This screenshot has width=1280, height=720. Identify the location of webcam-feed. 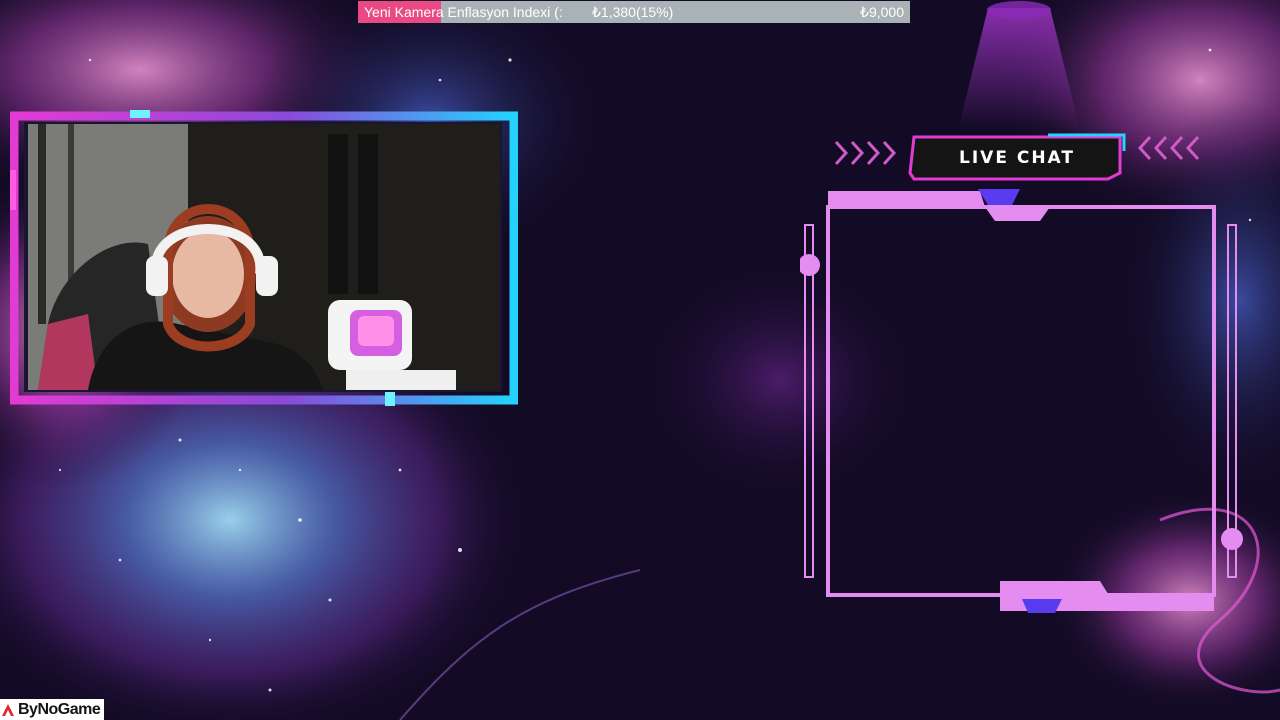
(264, 257).